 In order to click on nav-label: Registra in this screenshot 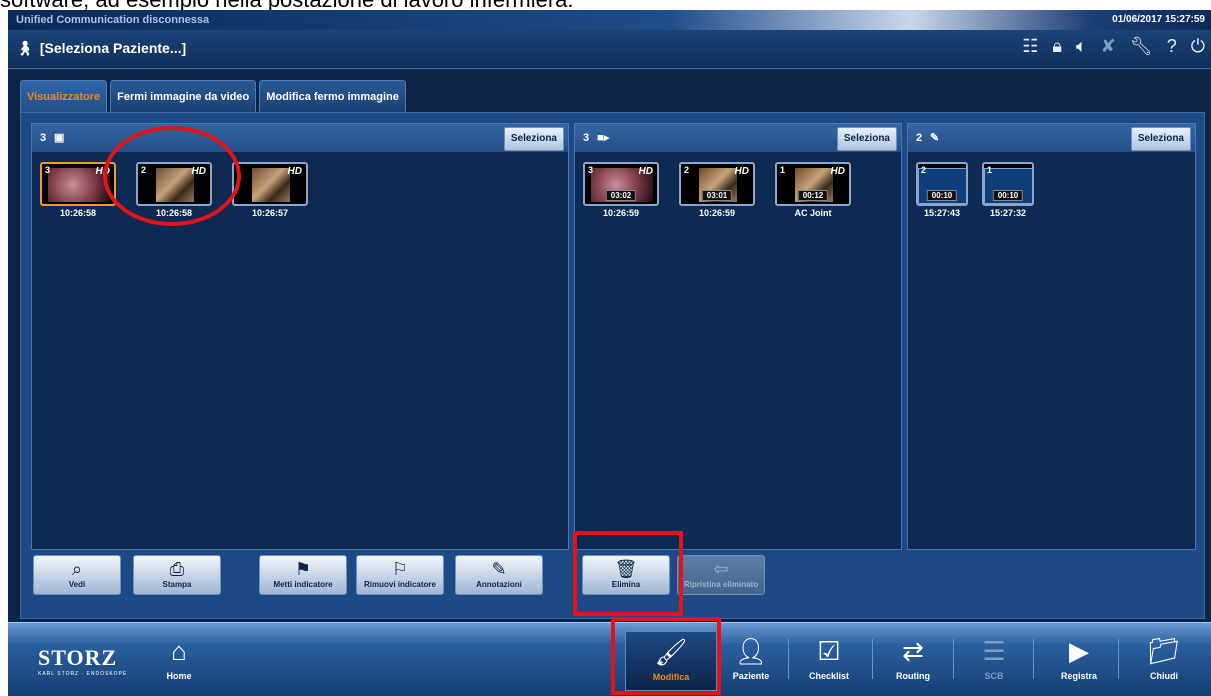, I will do `click(1078, 676)`.